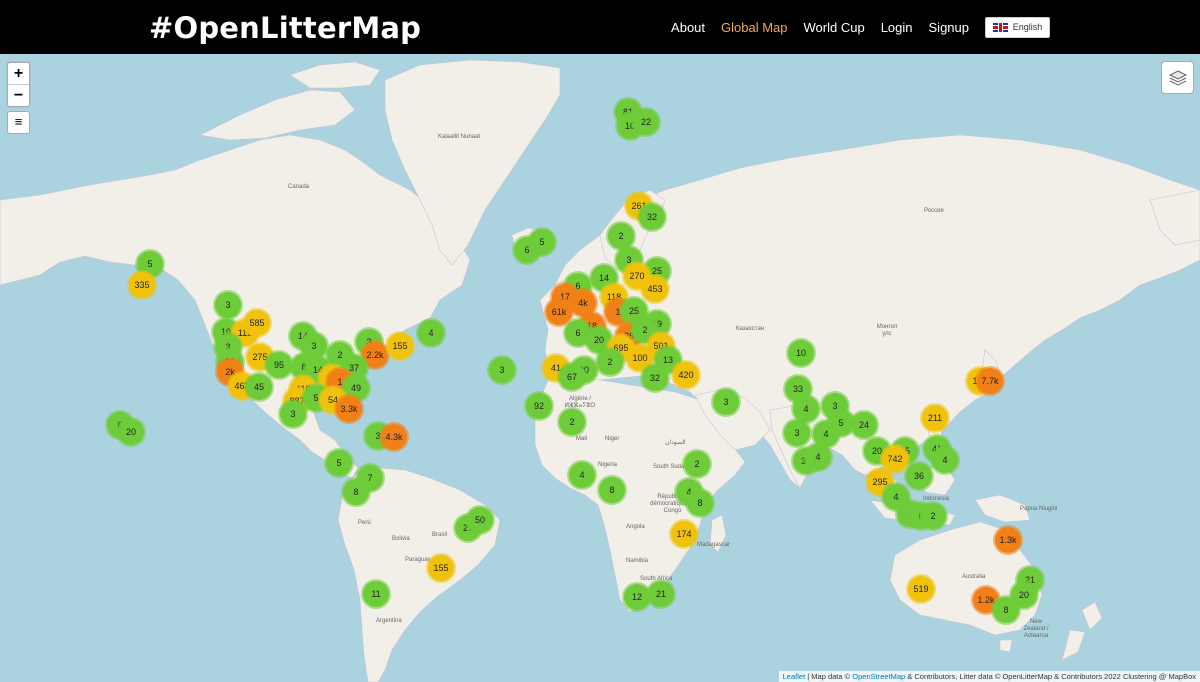 This screenshot has height=682, width=1200. I want to click on cluster-count: 22, so click(645, 122).